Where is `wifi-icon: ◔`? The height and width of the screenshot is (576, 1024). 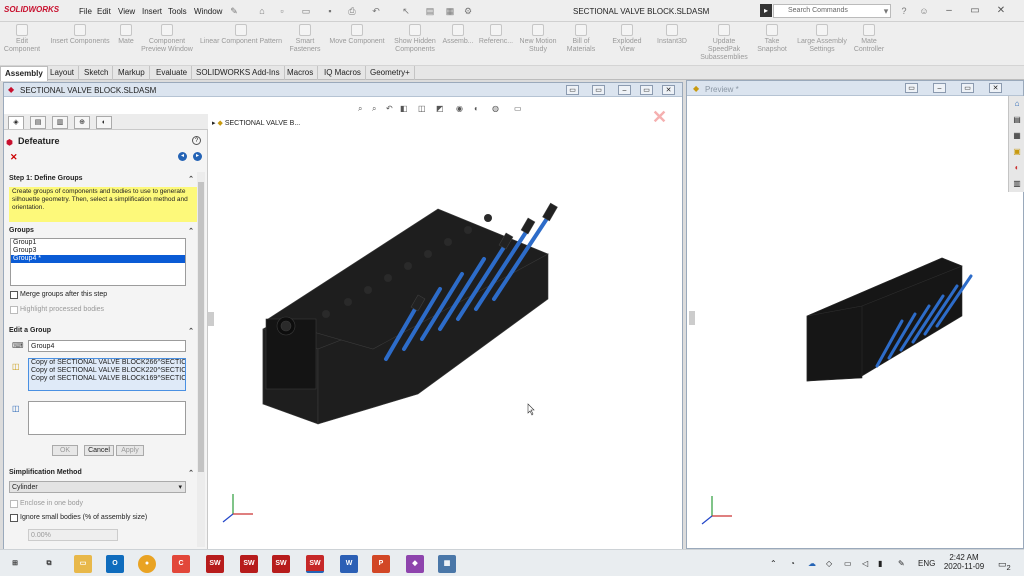 wifi-icon: ◔ is located at coordinates (792, 563).